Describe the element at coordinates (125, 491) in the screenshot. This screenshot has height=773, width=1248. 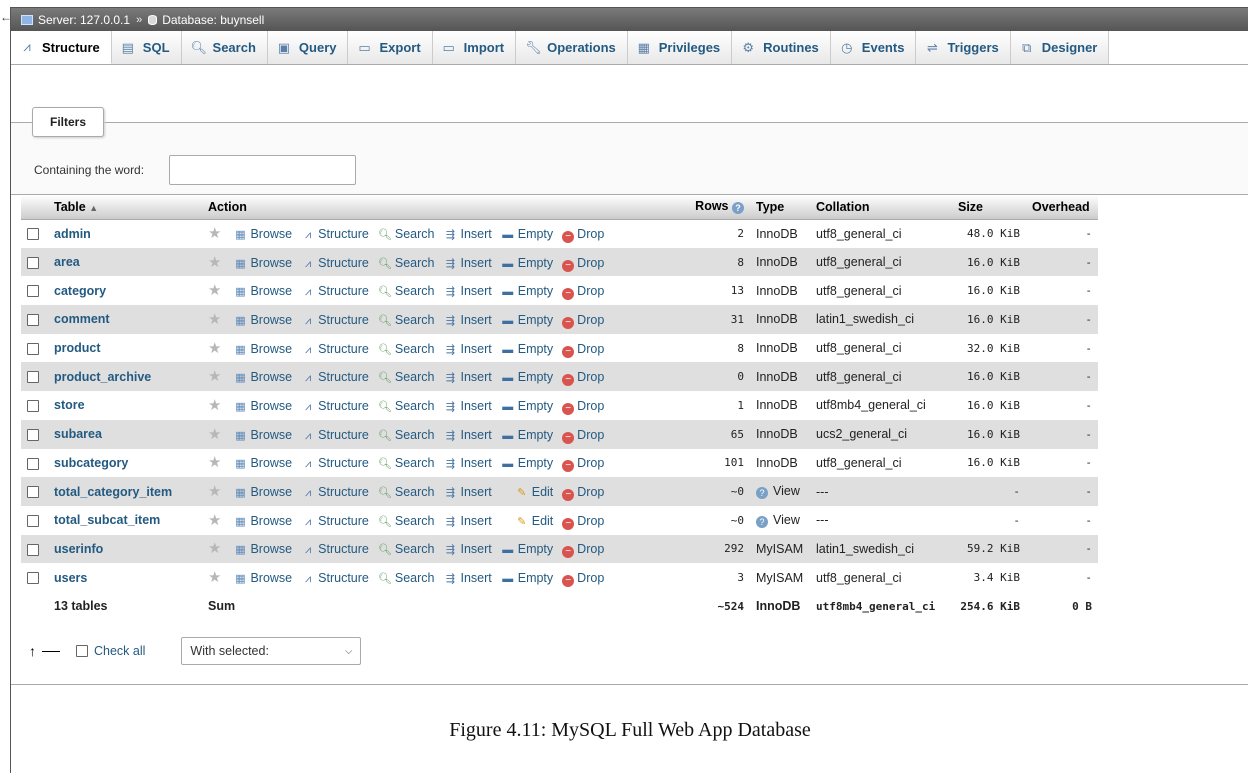
I see `table-name: total_category_item` at that location.